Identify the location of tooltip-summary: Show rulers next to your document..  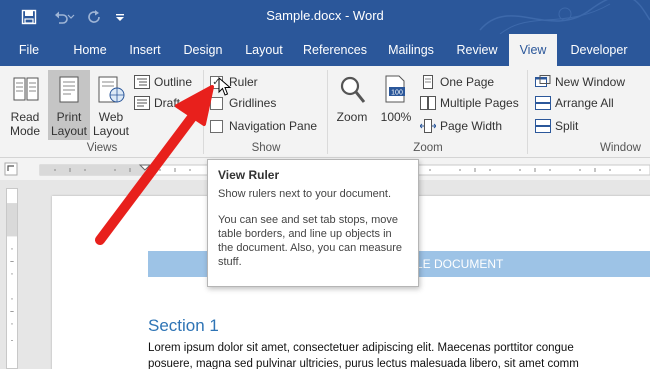
(305, 194).